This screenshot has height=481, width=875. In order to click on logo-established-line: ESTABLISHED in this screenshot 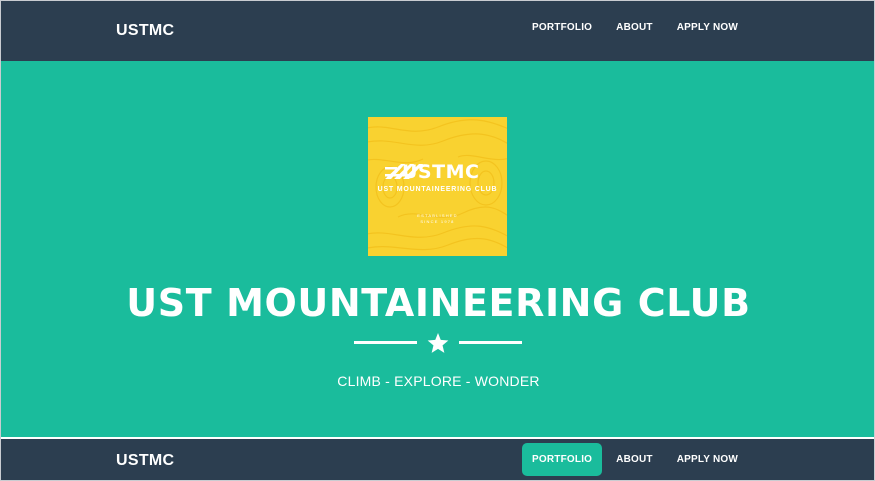, I will do `click(437, 215)`.